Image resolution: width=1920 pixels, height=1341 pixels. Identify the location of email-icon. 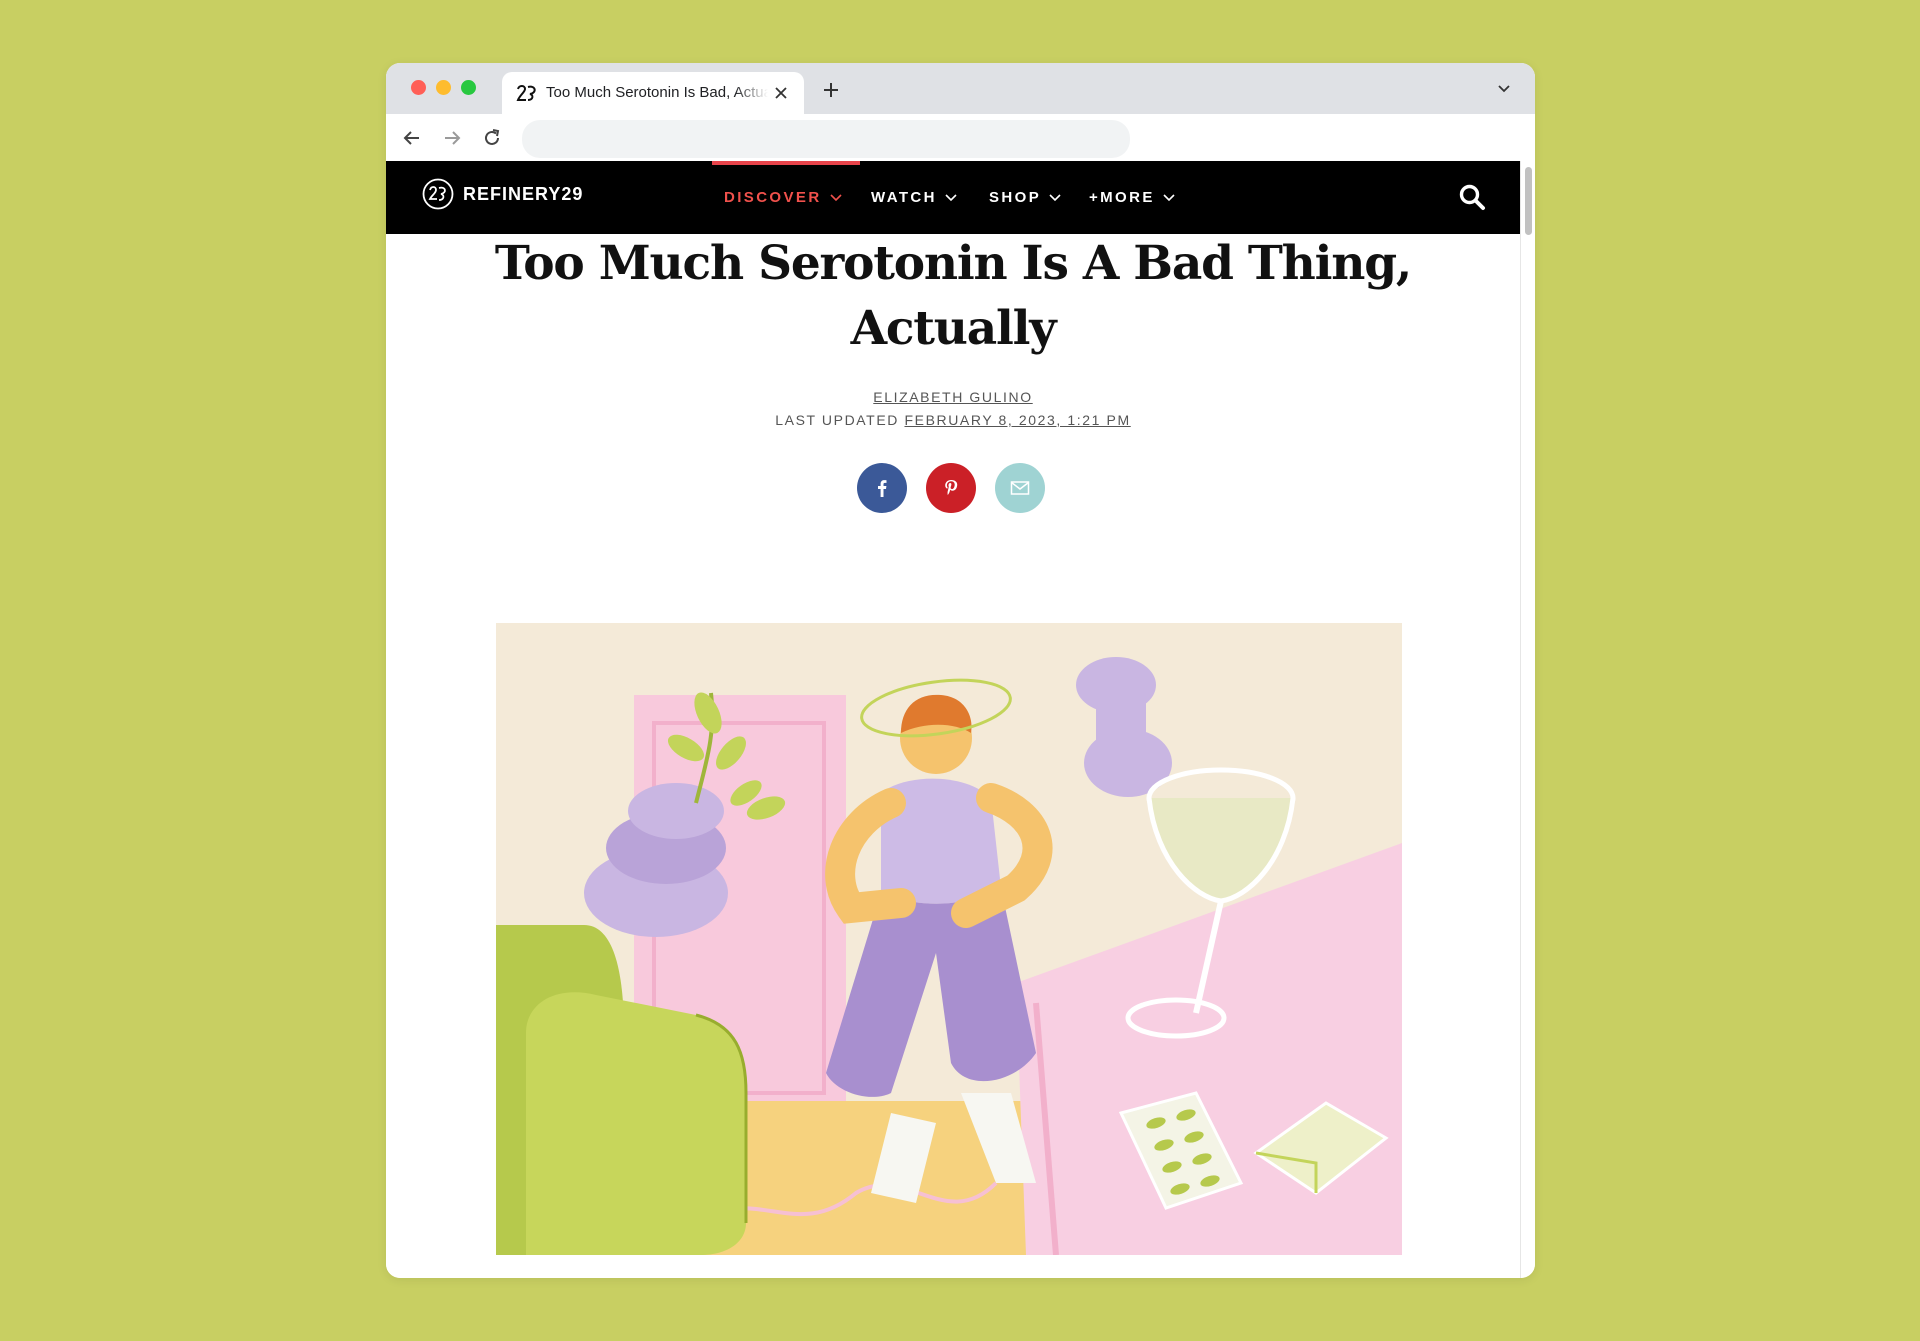
(1020, 488).